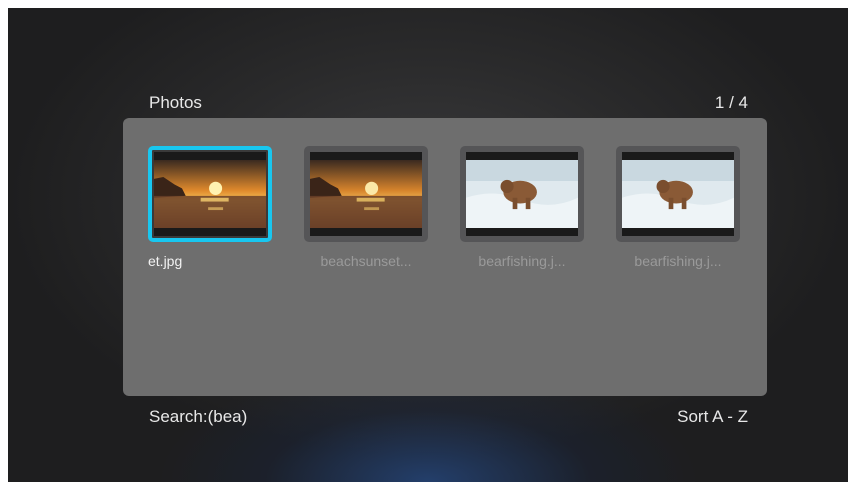 The height and width of the screenshot is (489, 856). What do you see at coordinates (198, 416) in the screenshot?
I see `search-status: Search:(bea)` at bounding box center [198, 416].